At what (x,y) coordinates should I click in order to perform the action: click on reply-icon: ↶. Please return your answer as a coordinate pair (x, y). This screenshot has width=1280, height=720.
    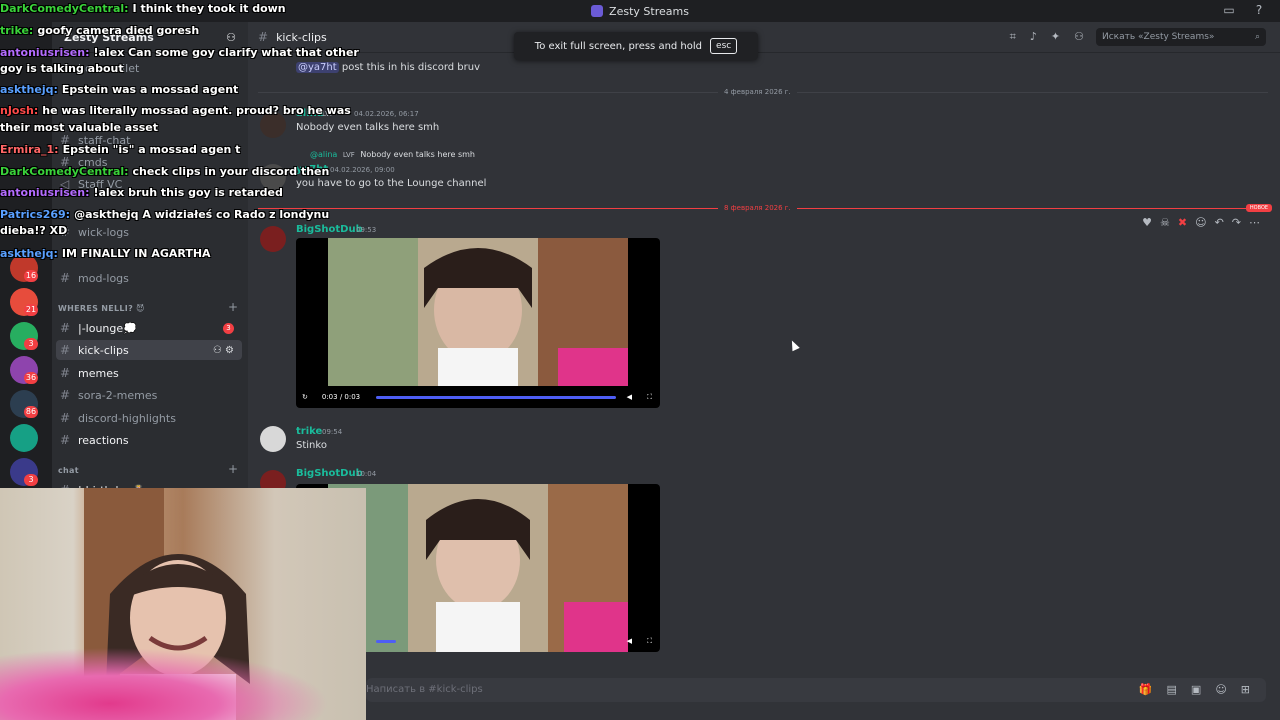
    Looking at the image, I should click on (1219, 222).